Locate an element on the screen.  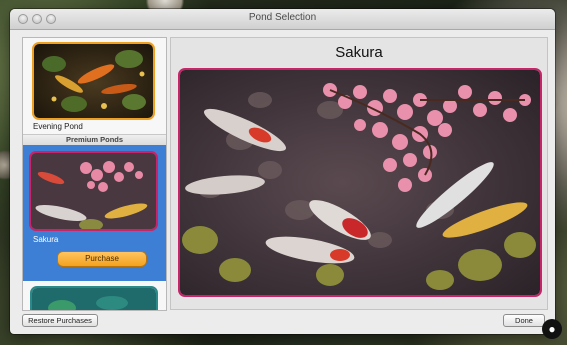
title-bar: Pond Selection is located at coordinates (282, 19).